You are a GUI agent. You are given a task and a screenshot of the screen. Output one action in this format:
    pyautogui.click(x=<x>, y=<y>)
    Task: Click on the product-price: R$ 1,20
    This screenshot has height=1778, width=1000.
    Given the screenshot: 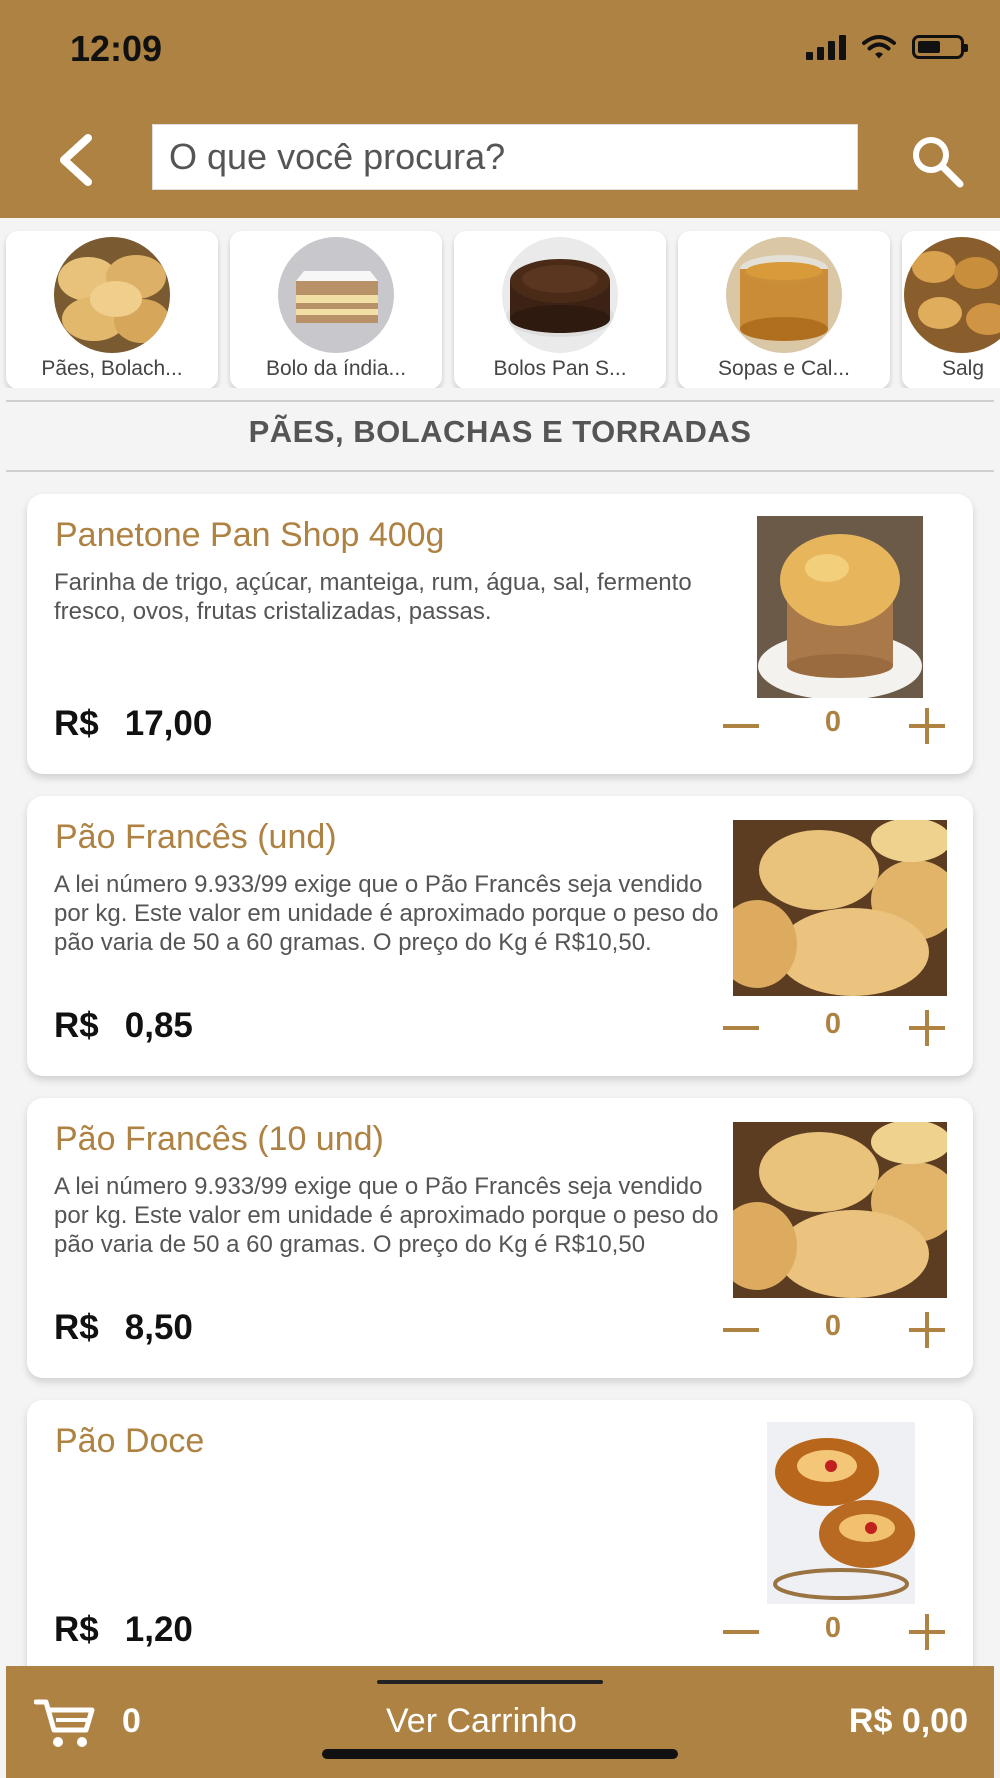 What is the action you would take?
    pyautogui.click(x=123, y=1630)
    